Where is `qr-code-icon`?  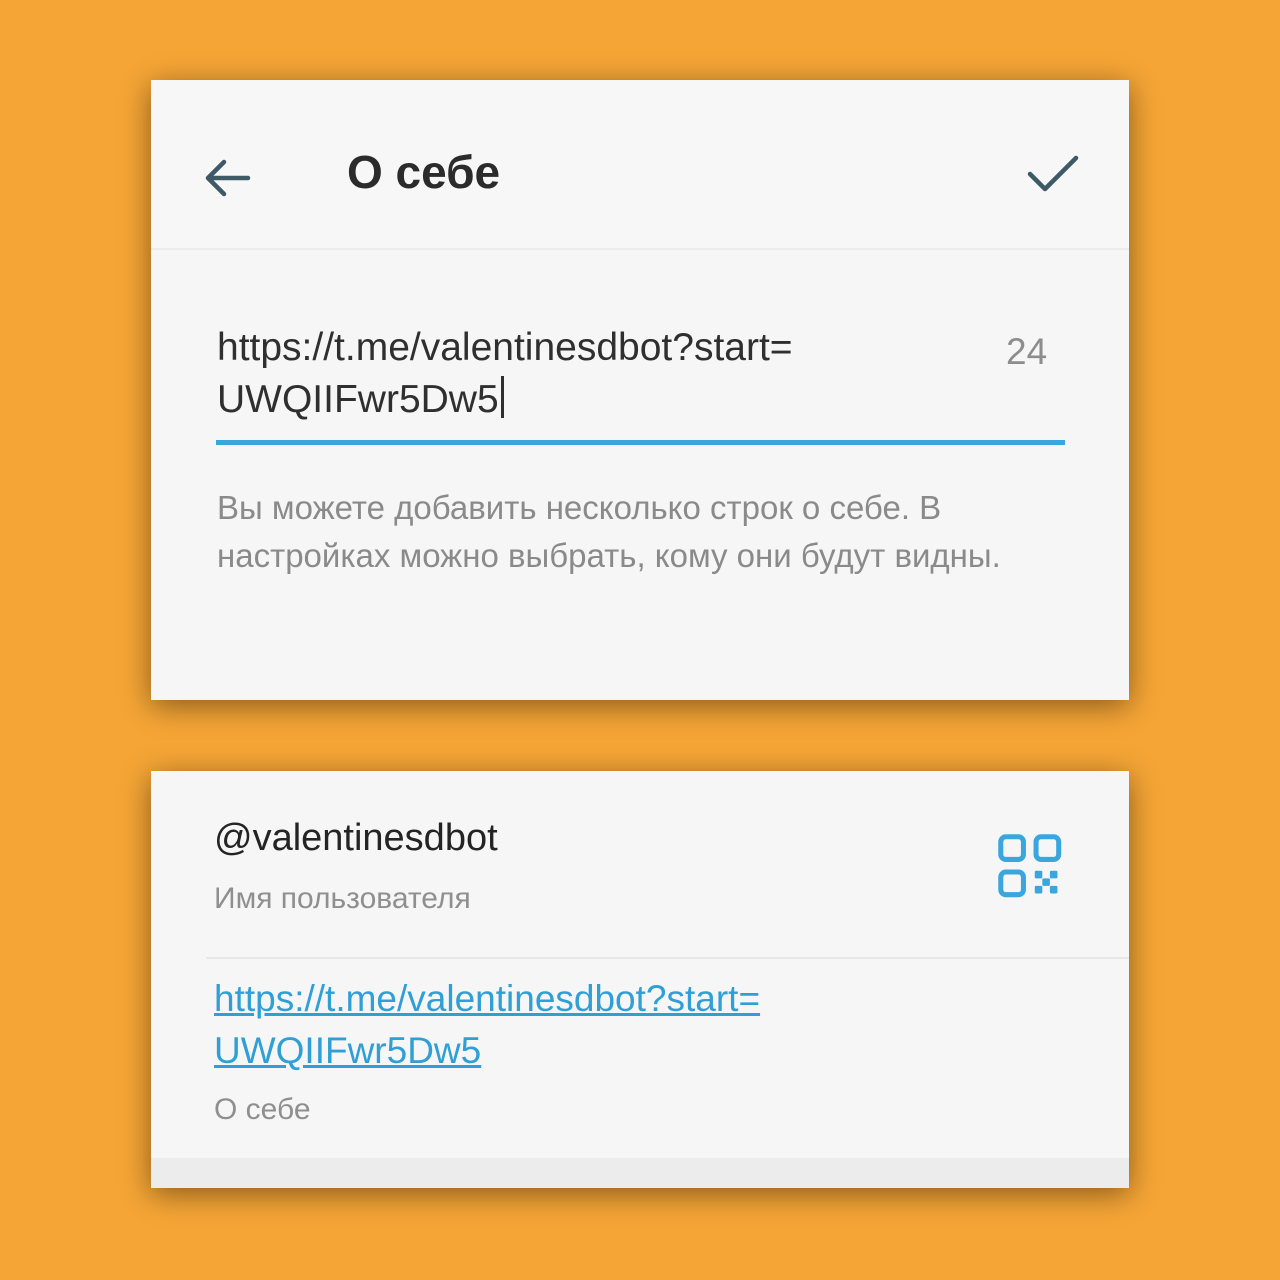
qr-code-icon is located at coordinates (1030, 866).